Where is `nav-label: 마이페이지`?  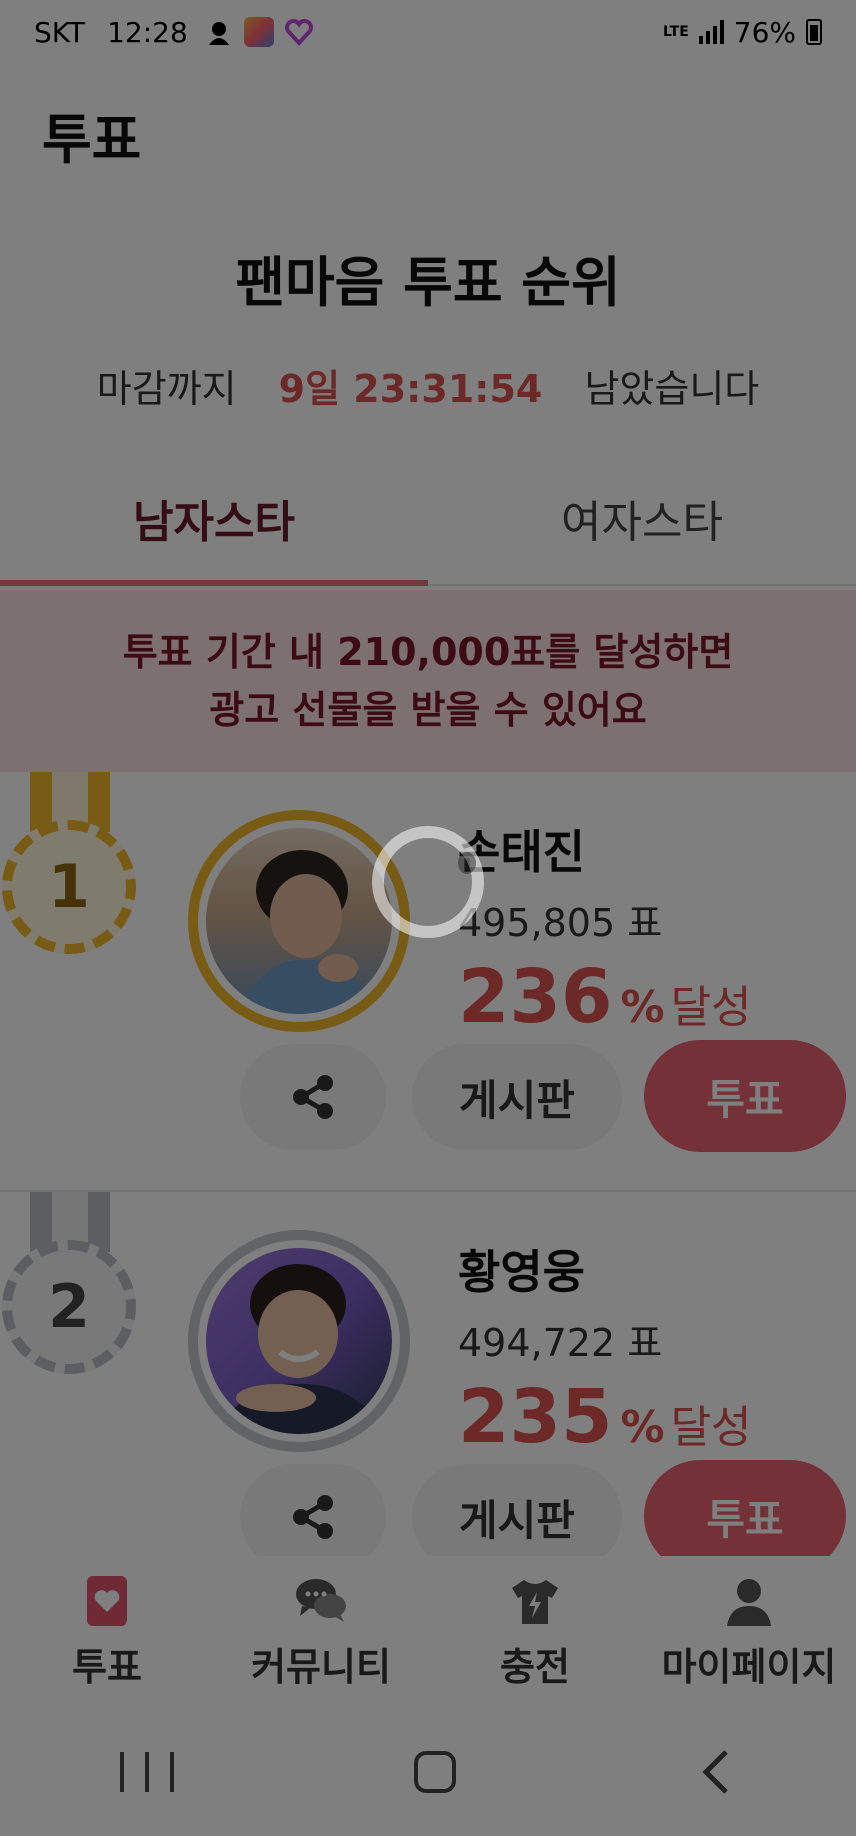 nav-label: 마이페이지 is located at coordinates (749, 1666).